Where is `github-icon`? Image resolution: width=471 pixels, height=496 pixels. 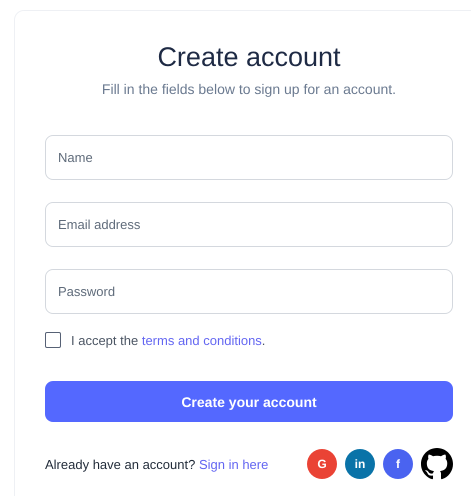
github-icon is located at coordinates (437, 464).